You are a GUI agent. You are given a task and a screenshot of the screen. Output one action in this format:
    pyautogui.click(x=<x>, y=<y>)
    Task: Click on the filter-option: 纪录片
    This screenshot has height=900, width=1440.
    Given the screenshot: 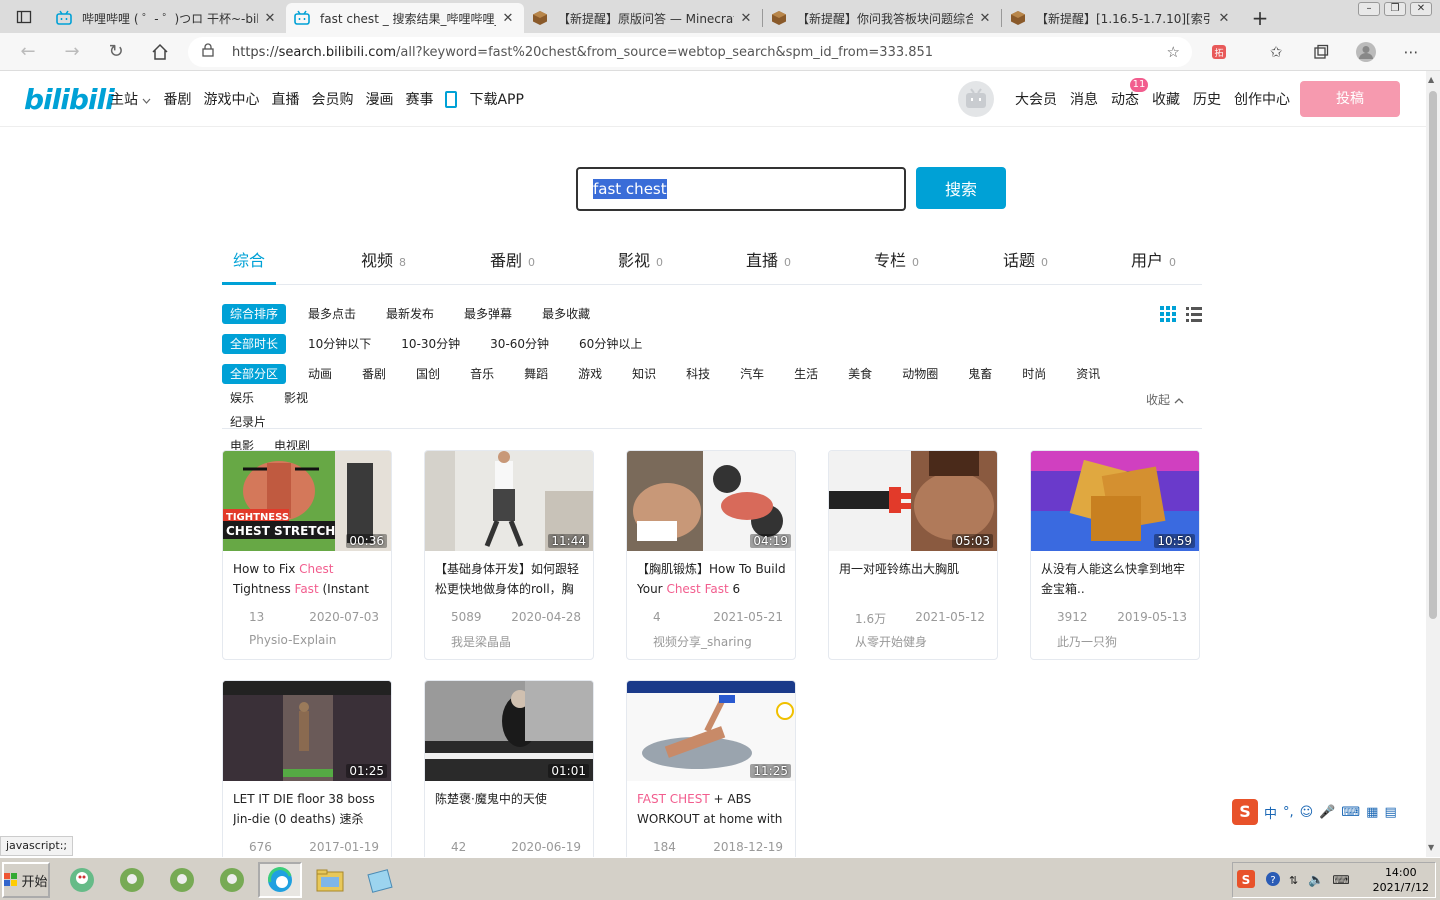 What is the action you would take?
    pyautogui.click(x=248, y=422)
    